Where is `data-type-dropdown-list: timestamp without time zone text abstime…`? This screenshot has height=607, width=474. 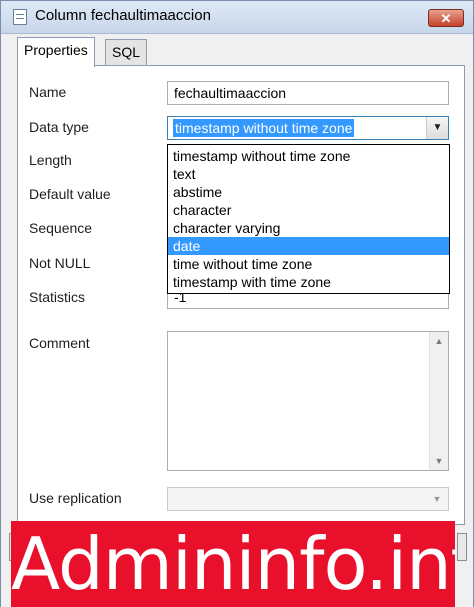
data-type-dropdown-list: timestamp without time zone text abstime… is located at coordinates (308, 219).